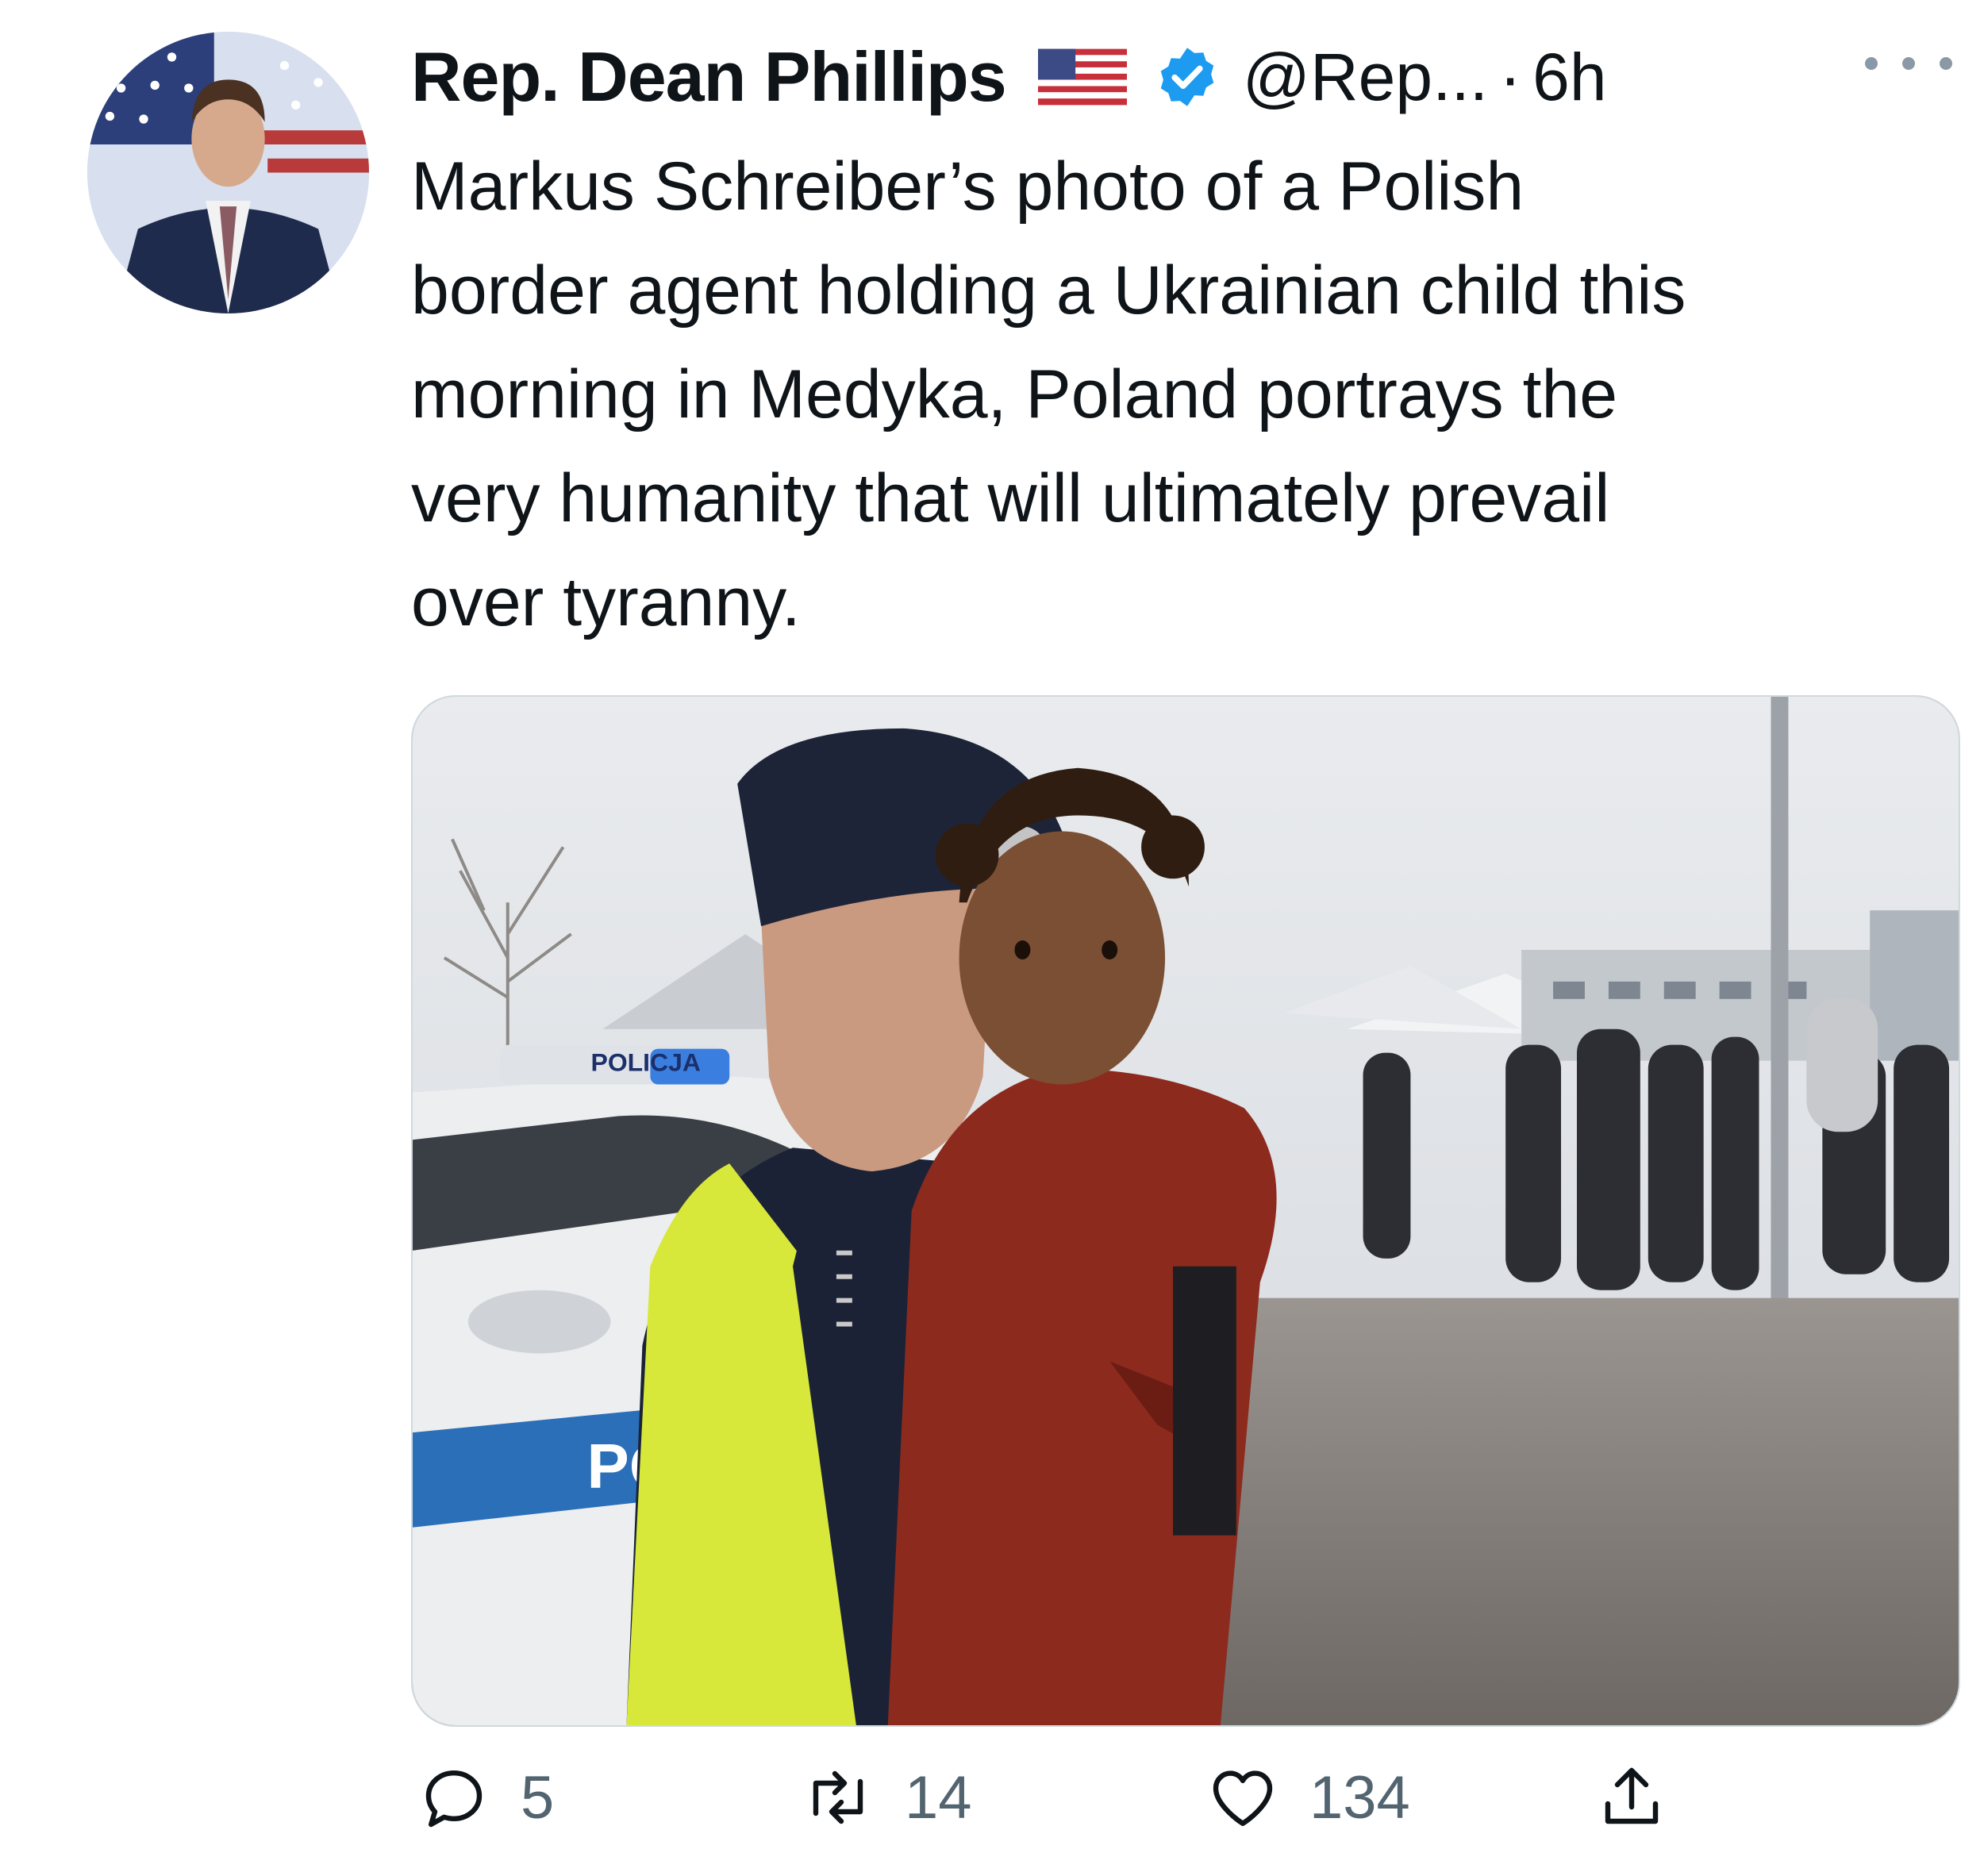  Describe the element at coordinates (1189, 1797) in the screenshot. I see `tweet-actions: 5 14 134` at that location.